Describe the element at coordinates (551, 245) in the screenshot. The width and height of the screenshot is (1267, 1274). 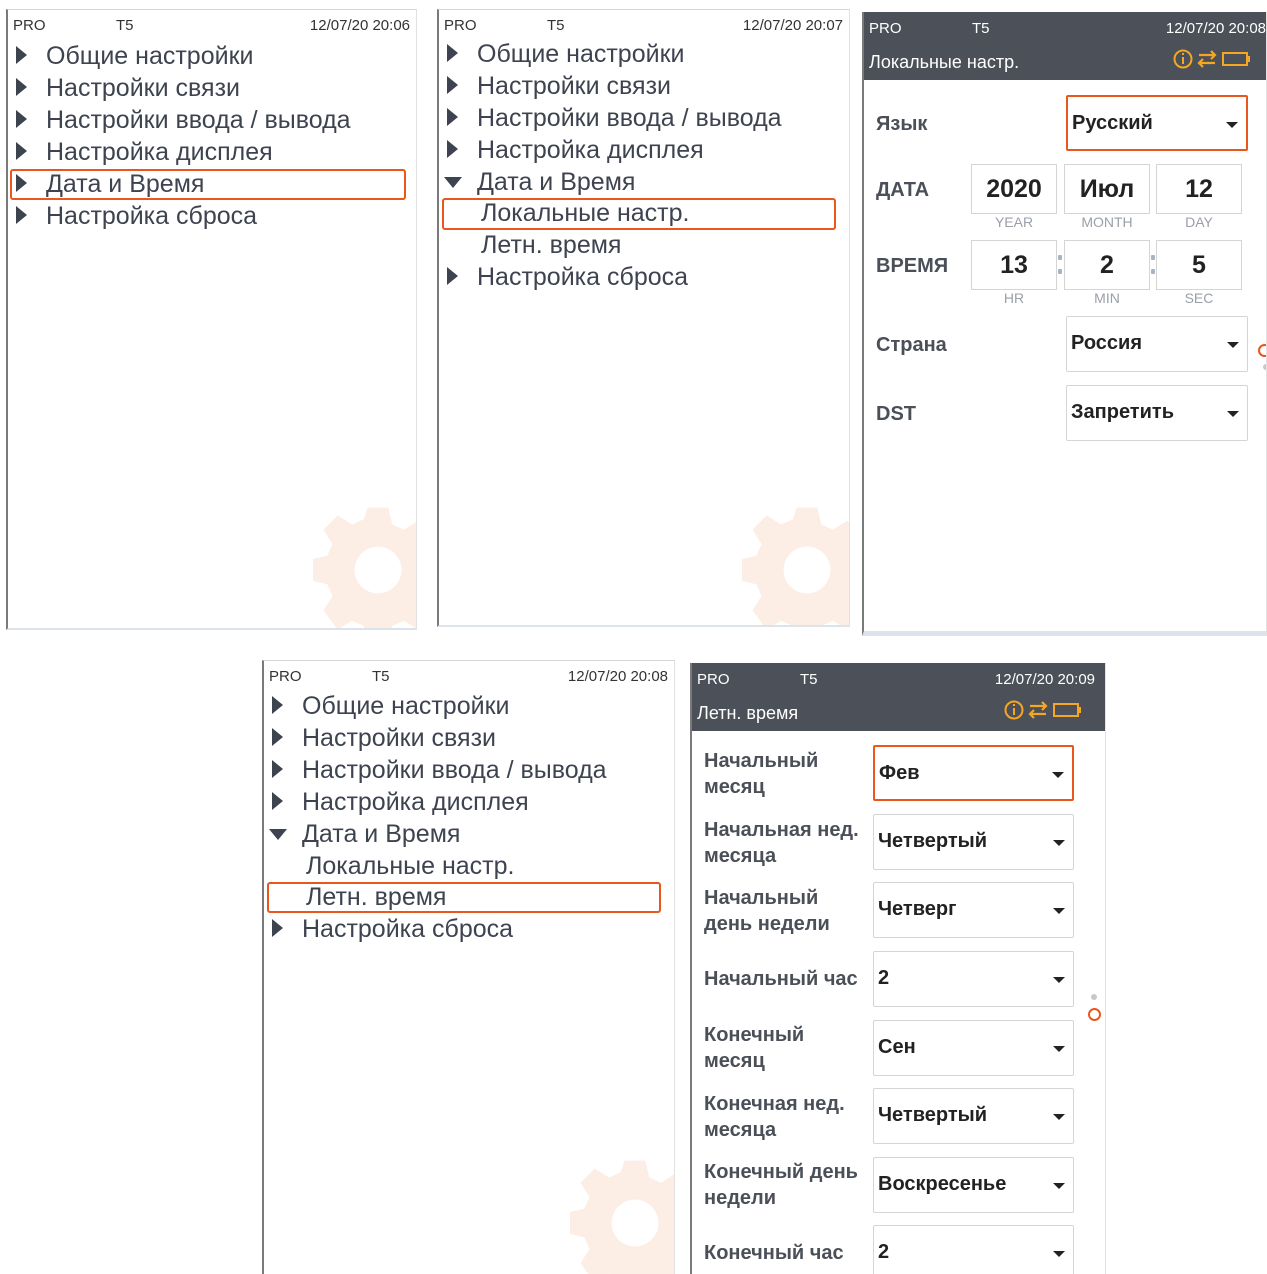
I see `menu-item-label: Летн. время` at that location.